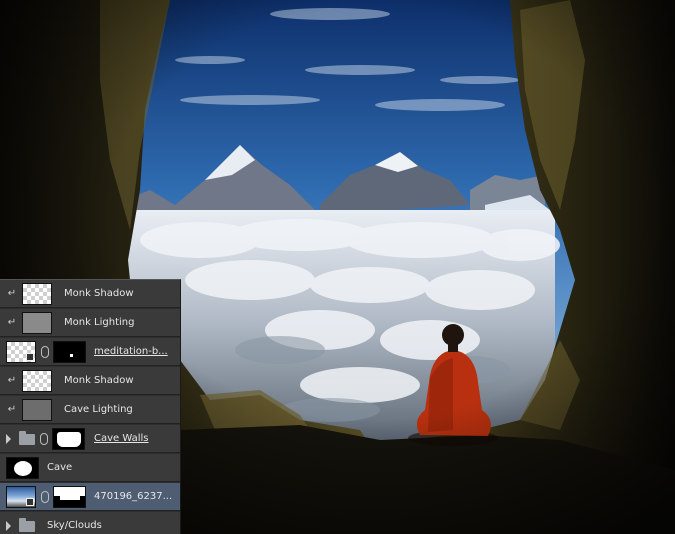 The width and height of the screenshot is (675, 534). I want to click on layer-row-monk-shadow-2: ↵ Monk Shadow, so click(90, 381).